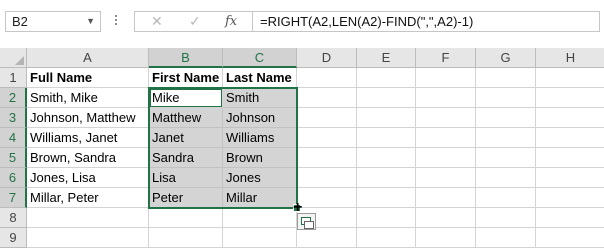 This screenshot has height=248, width=604. Describe the element at coordinates (260, 238) in the screenshot. I see `cell-c9` at that location.